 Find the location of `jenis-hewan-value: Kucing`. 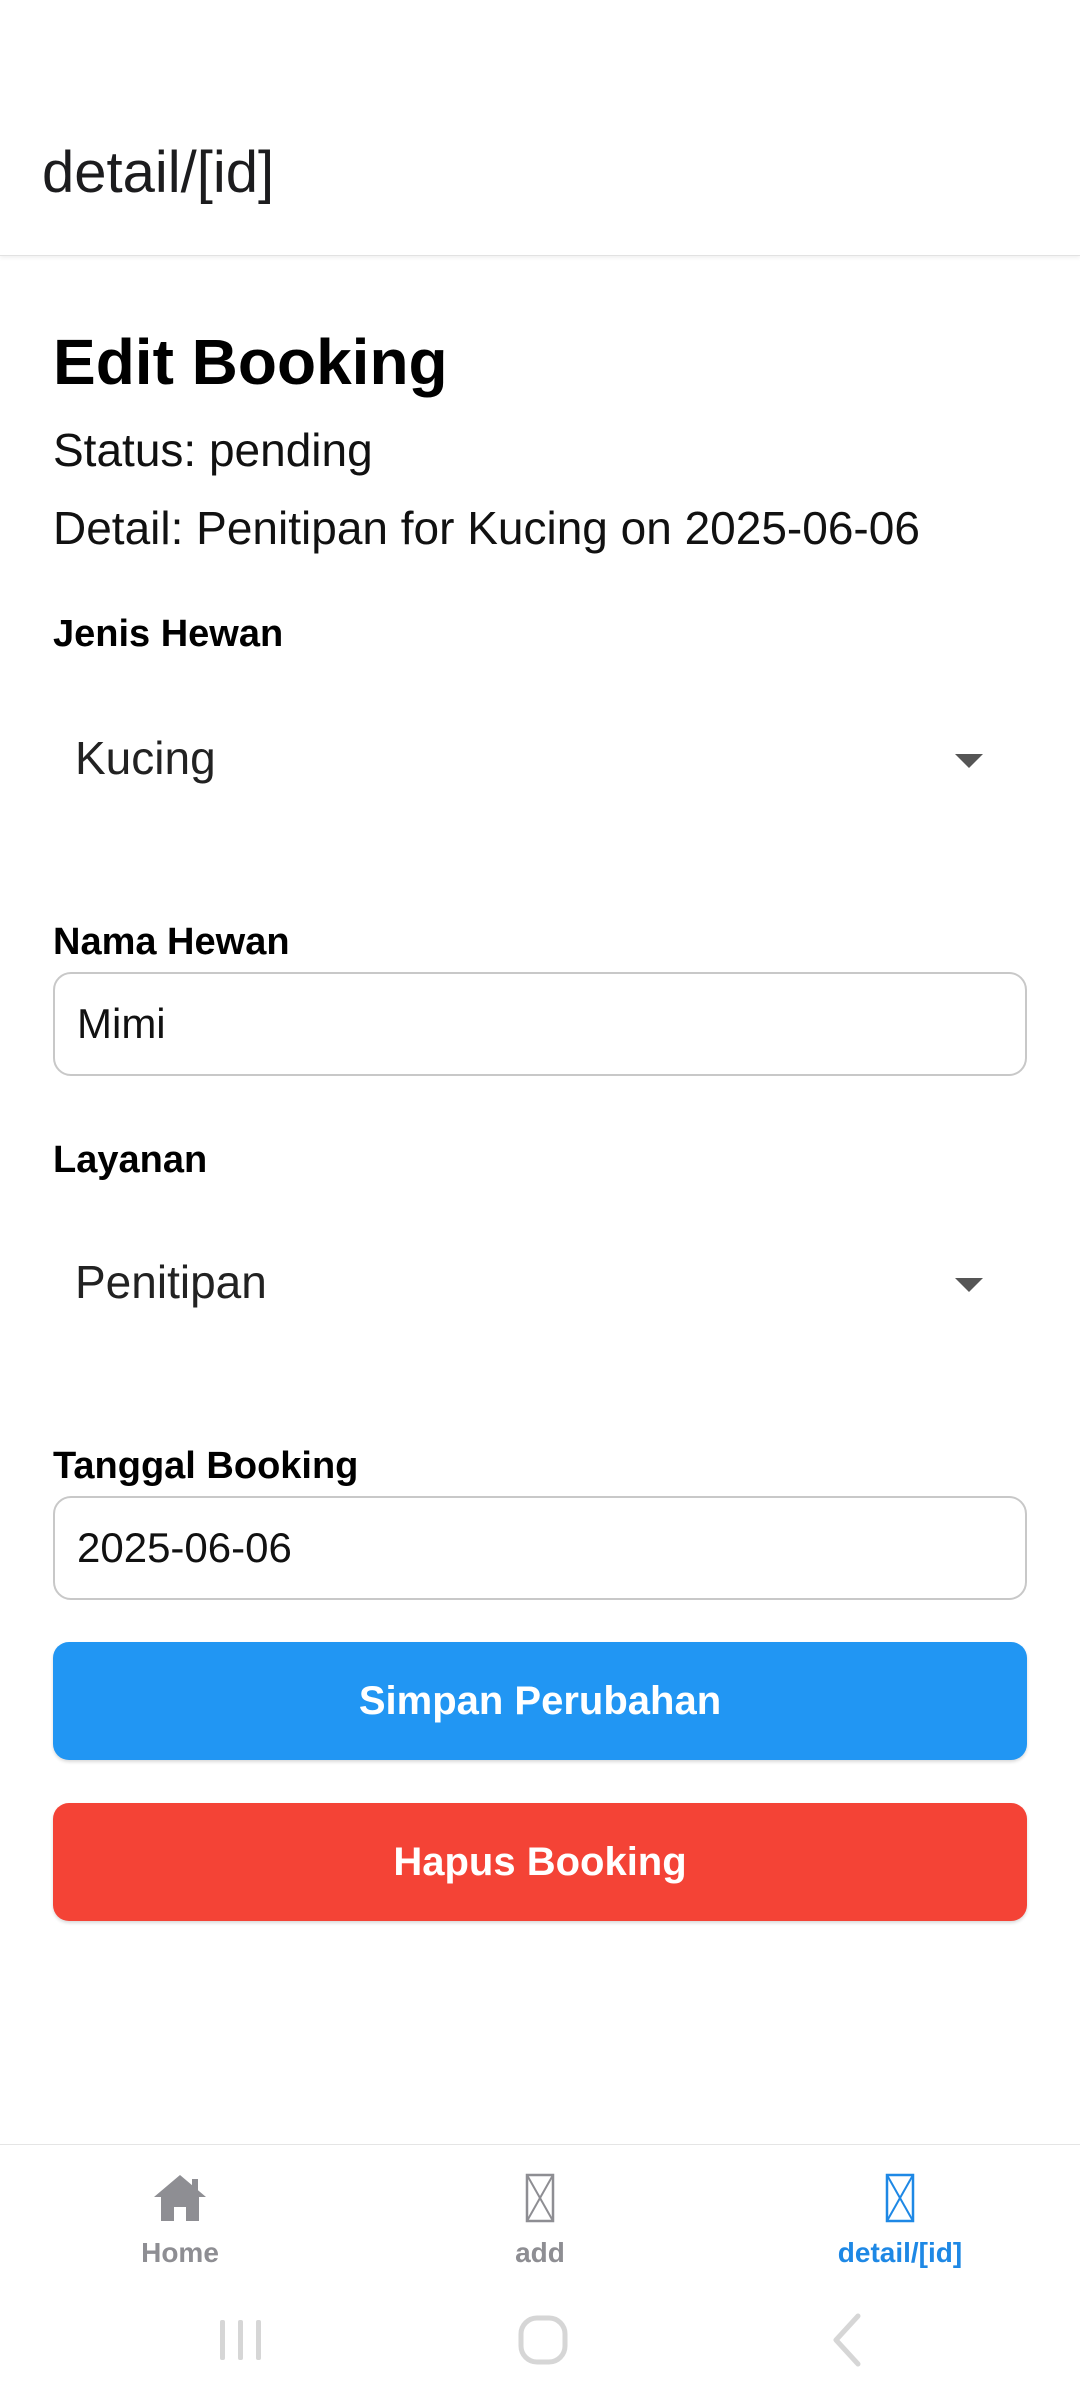

jenis-hewan-value: Kucing is located at coordinates (145, 758).